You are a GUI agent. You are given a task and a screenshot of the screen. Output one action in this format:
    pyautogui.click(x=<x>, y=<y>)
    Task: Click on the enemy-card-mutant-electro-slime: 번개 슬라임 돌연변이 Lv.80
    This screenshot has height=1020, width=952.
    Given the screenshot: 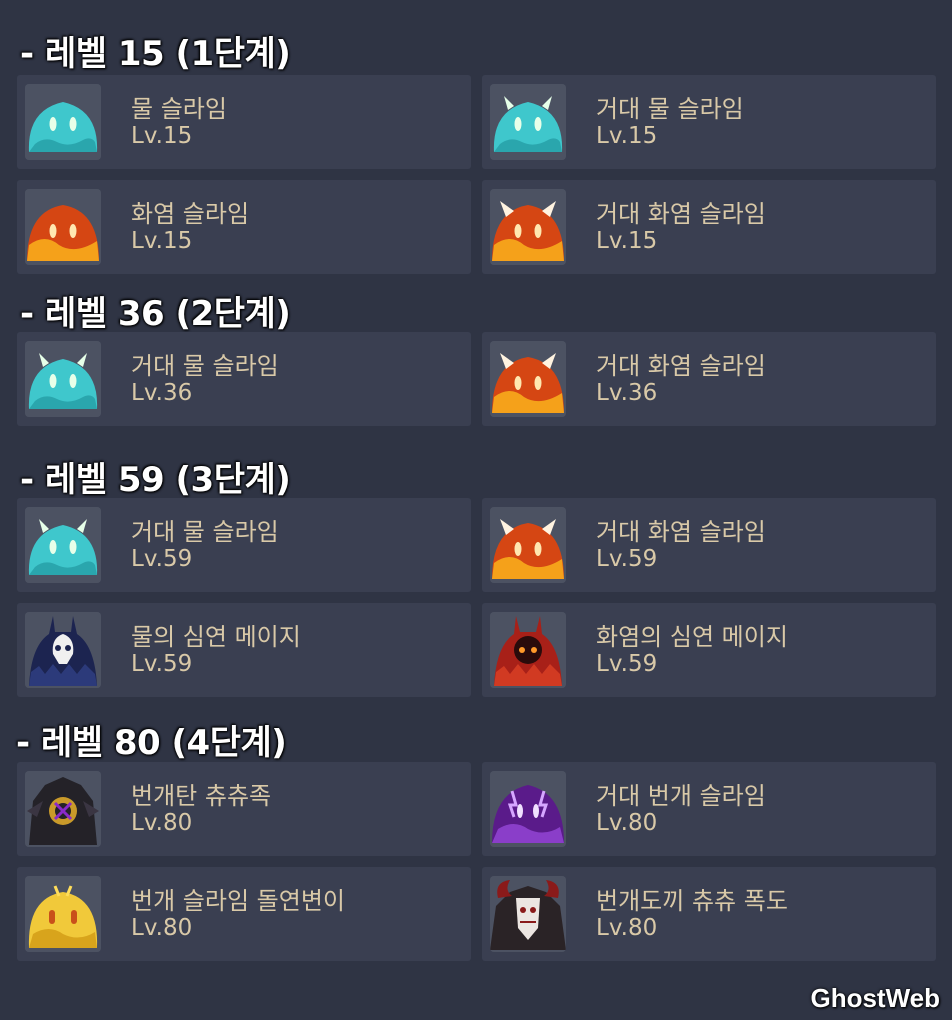 What is the action you would take?
    pyautogui.click(x=244, y=914)
    